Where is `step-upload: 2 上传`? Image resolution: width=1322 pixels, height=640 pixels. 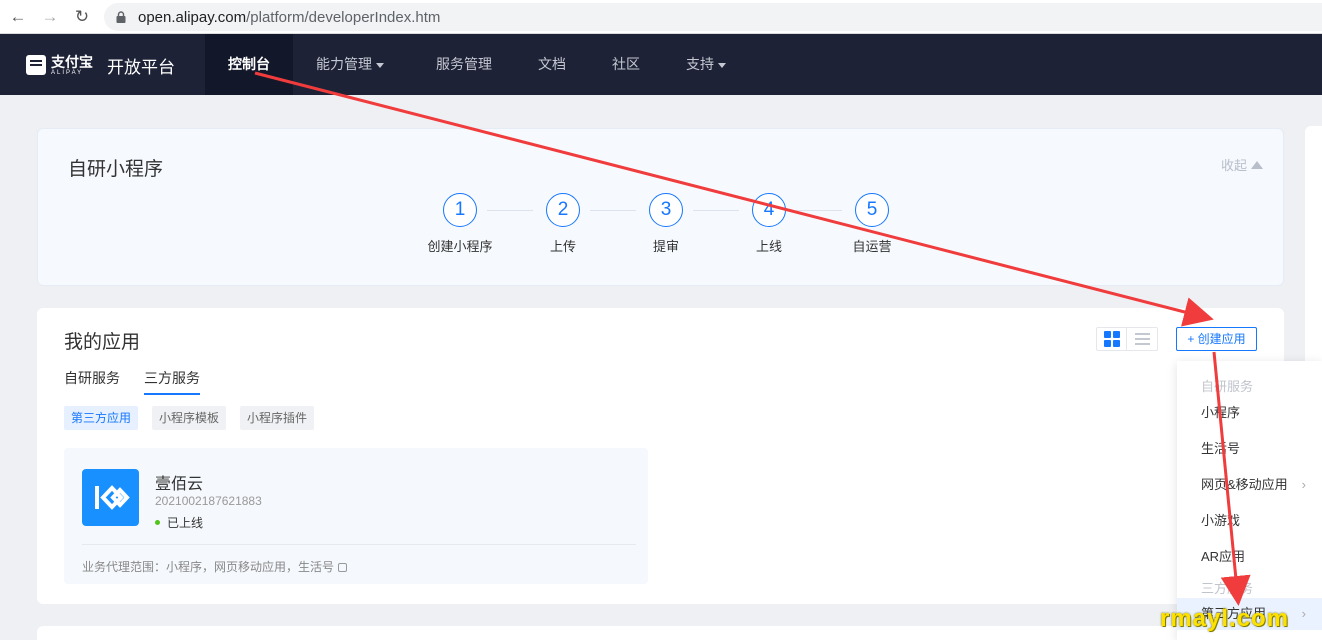 step-upload: 2 上传 is located at coordinates (563, 224).